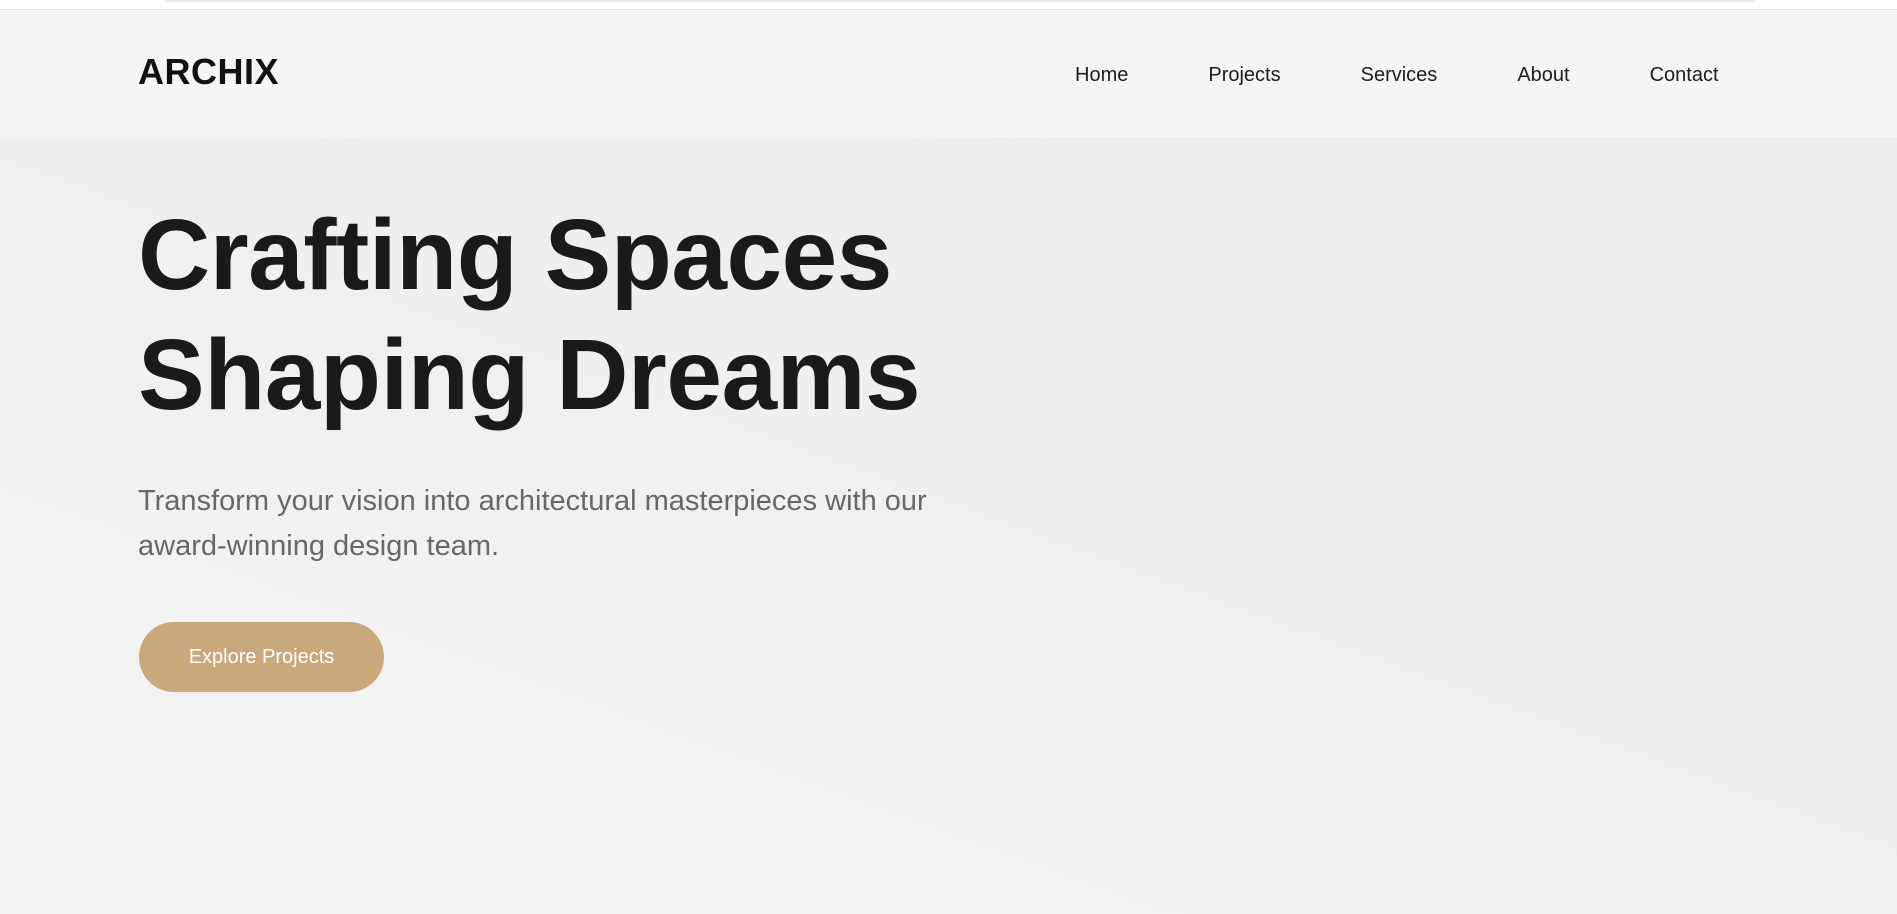 Image resolution: width=1897 pixels, height=914 pixels. What do you see at coordinates (261, 657) in the screenshot?
I see `explore-projects-button: Explore Projects` at bounding box center [261, 657].